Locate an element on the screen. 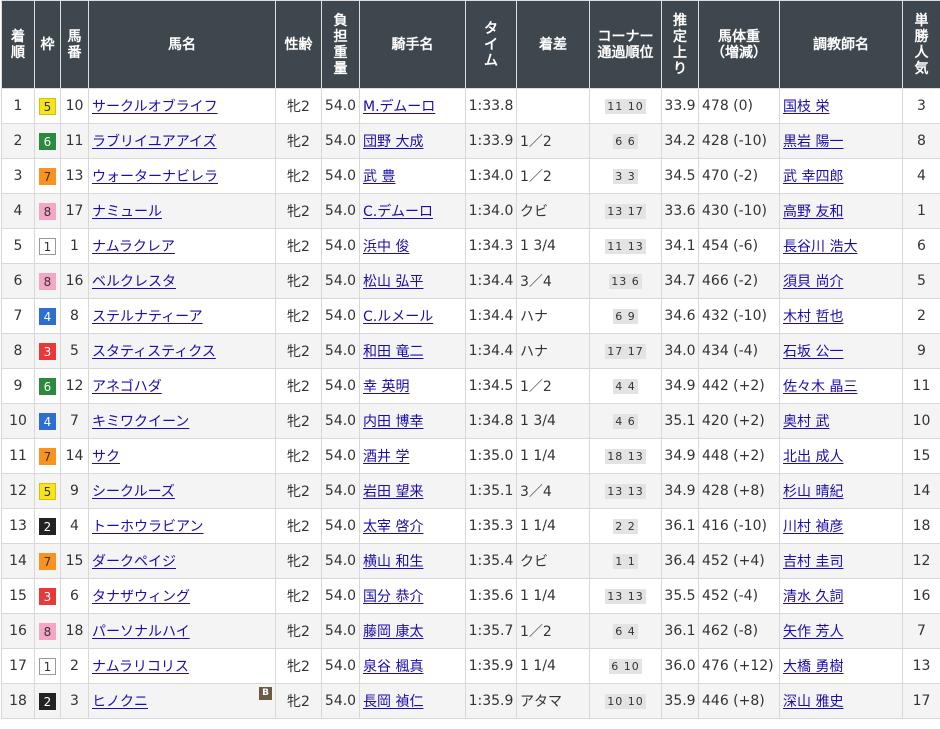 The width and height of the screenshot is (940, 729). horse-name-link: キミワクイーン is located at coordinates (140, 422).